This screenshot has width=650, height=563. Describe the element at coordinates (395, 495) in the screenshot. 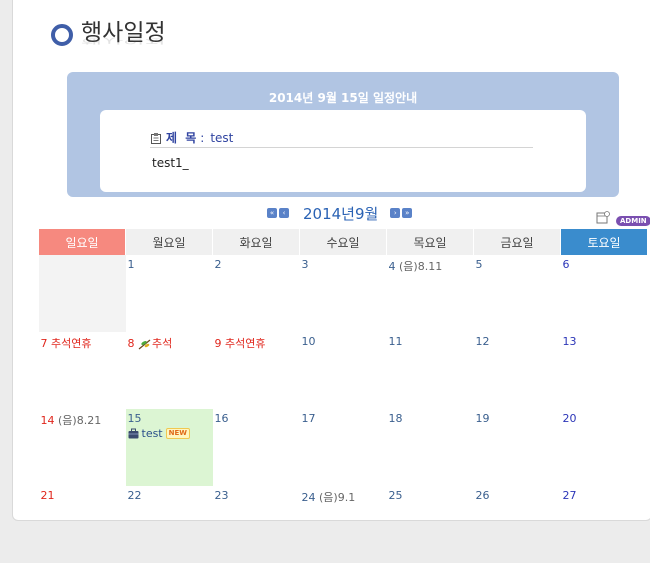

I see `day-number: 25` at that location.